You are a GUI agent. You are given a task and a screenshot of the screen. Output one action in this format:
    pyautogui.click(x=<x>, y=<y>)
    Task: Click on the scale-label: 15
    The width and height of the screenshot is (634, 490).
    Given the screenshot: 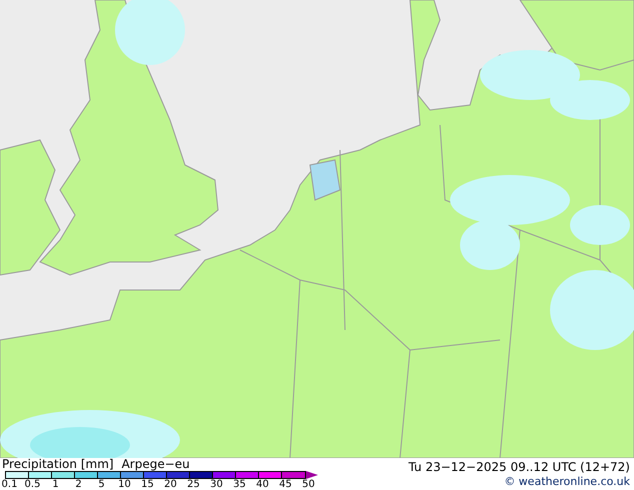 What is the action you would take?
    pyautogui.click(x=147, y=484)
    